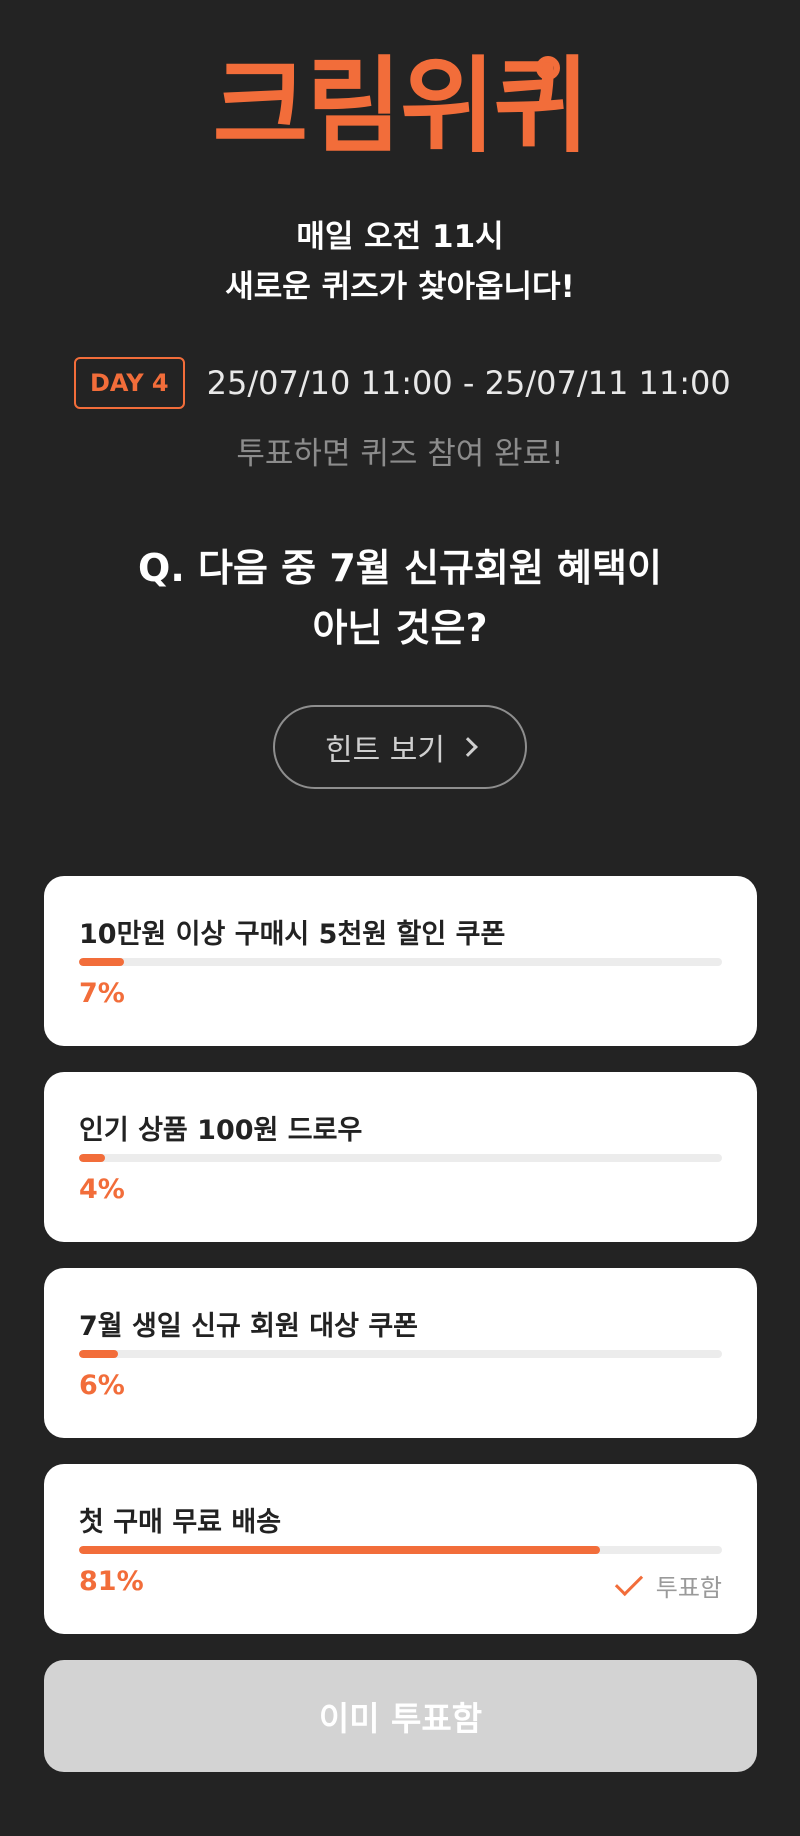 Image resolution: width=800 pixels, height=1836 pixels. What do you see at coordinates (292, 934) in the screenshot?
I see `option-label: 10만원 이상 구매시 5천원 할인 쿠폰` at bounding box center [292, 934].